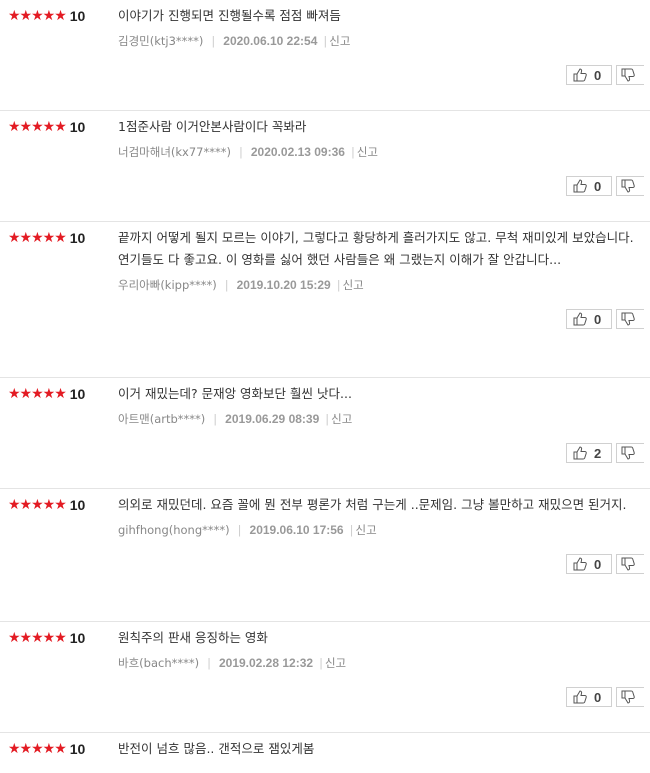  I want to click on review-text: 반전이 넘흐 많음.. 갠적으로 잼있게봄, so click(216, 748).